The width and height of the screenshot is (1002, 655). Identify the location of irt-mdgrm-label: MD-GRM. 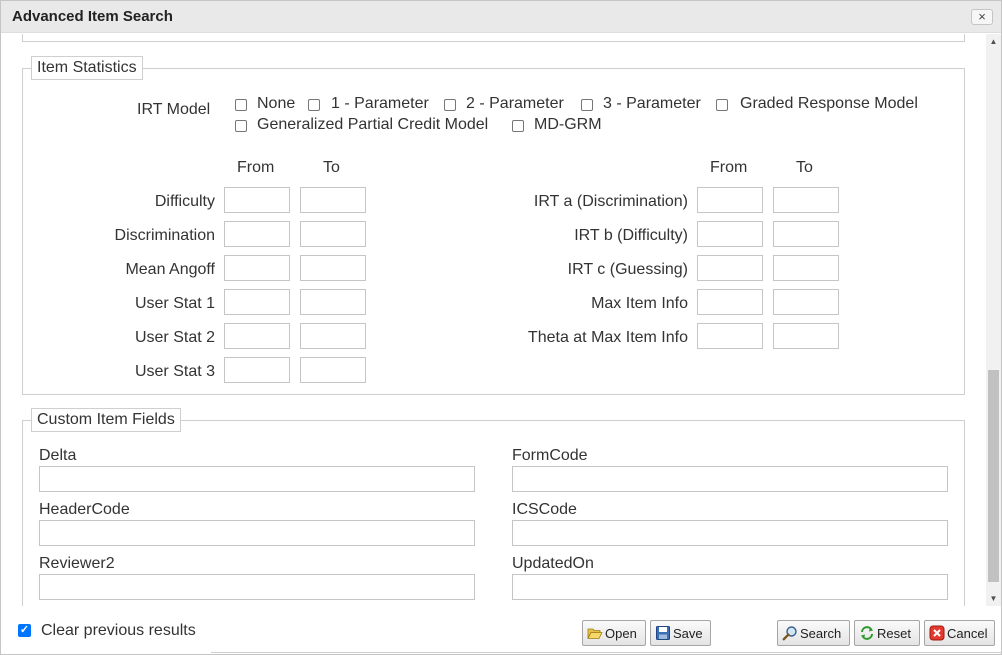
(568, 124).